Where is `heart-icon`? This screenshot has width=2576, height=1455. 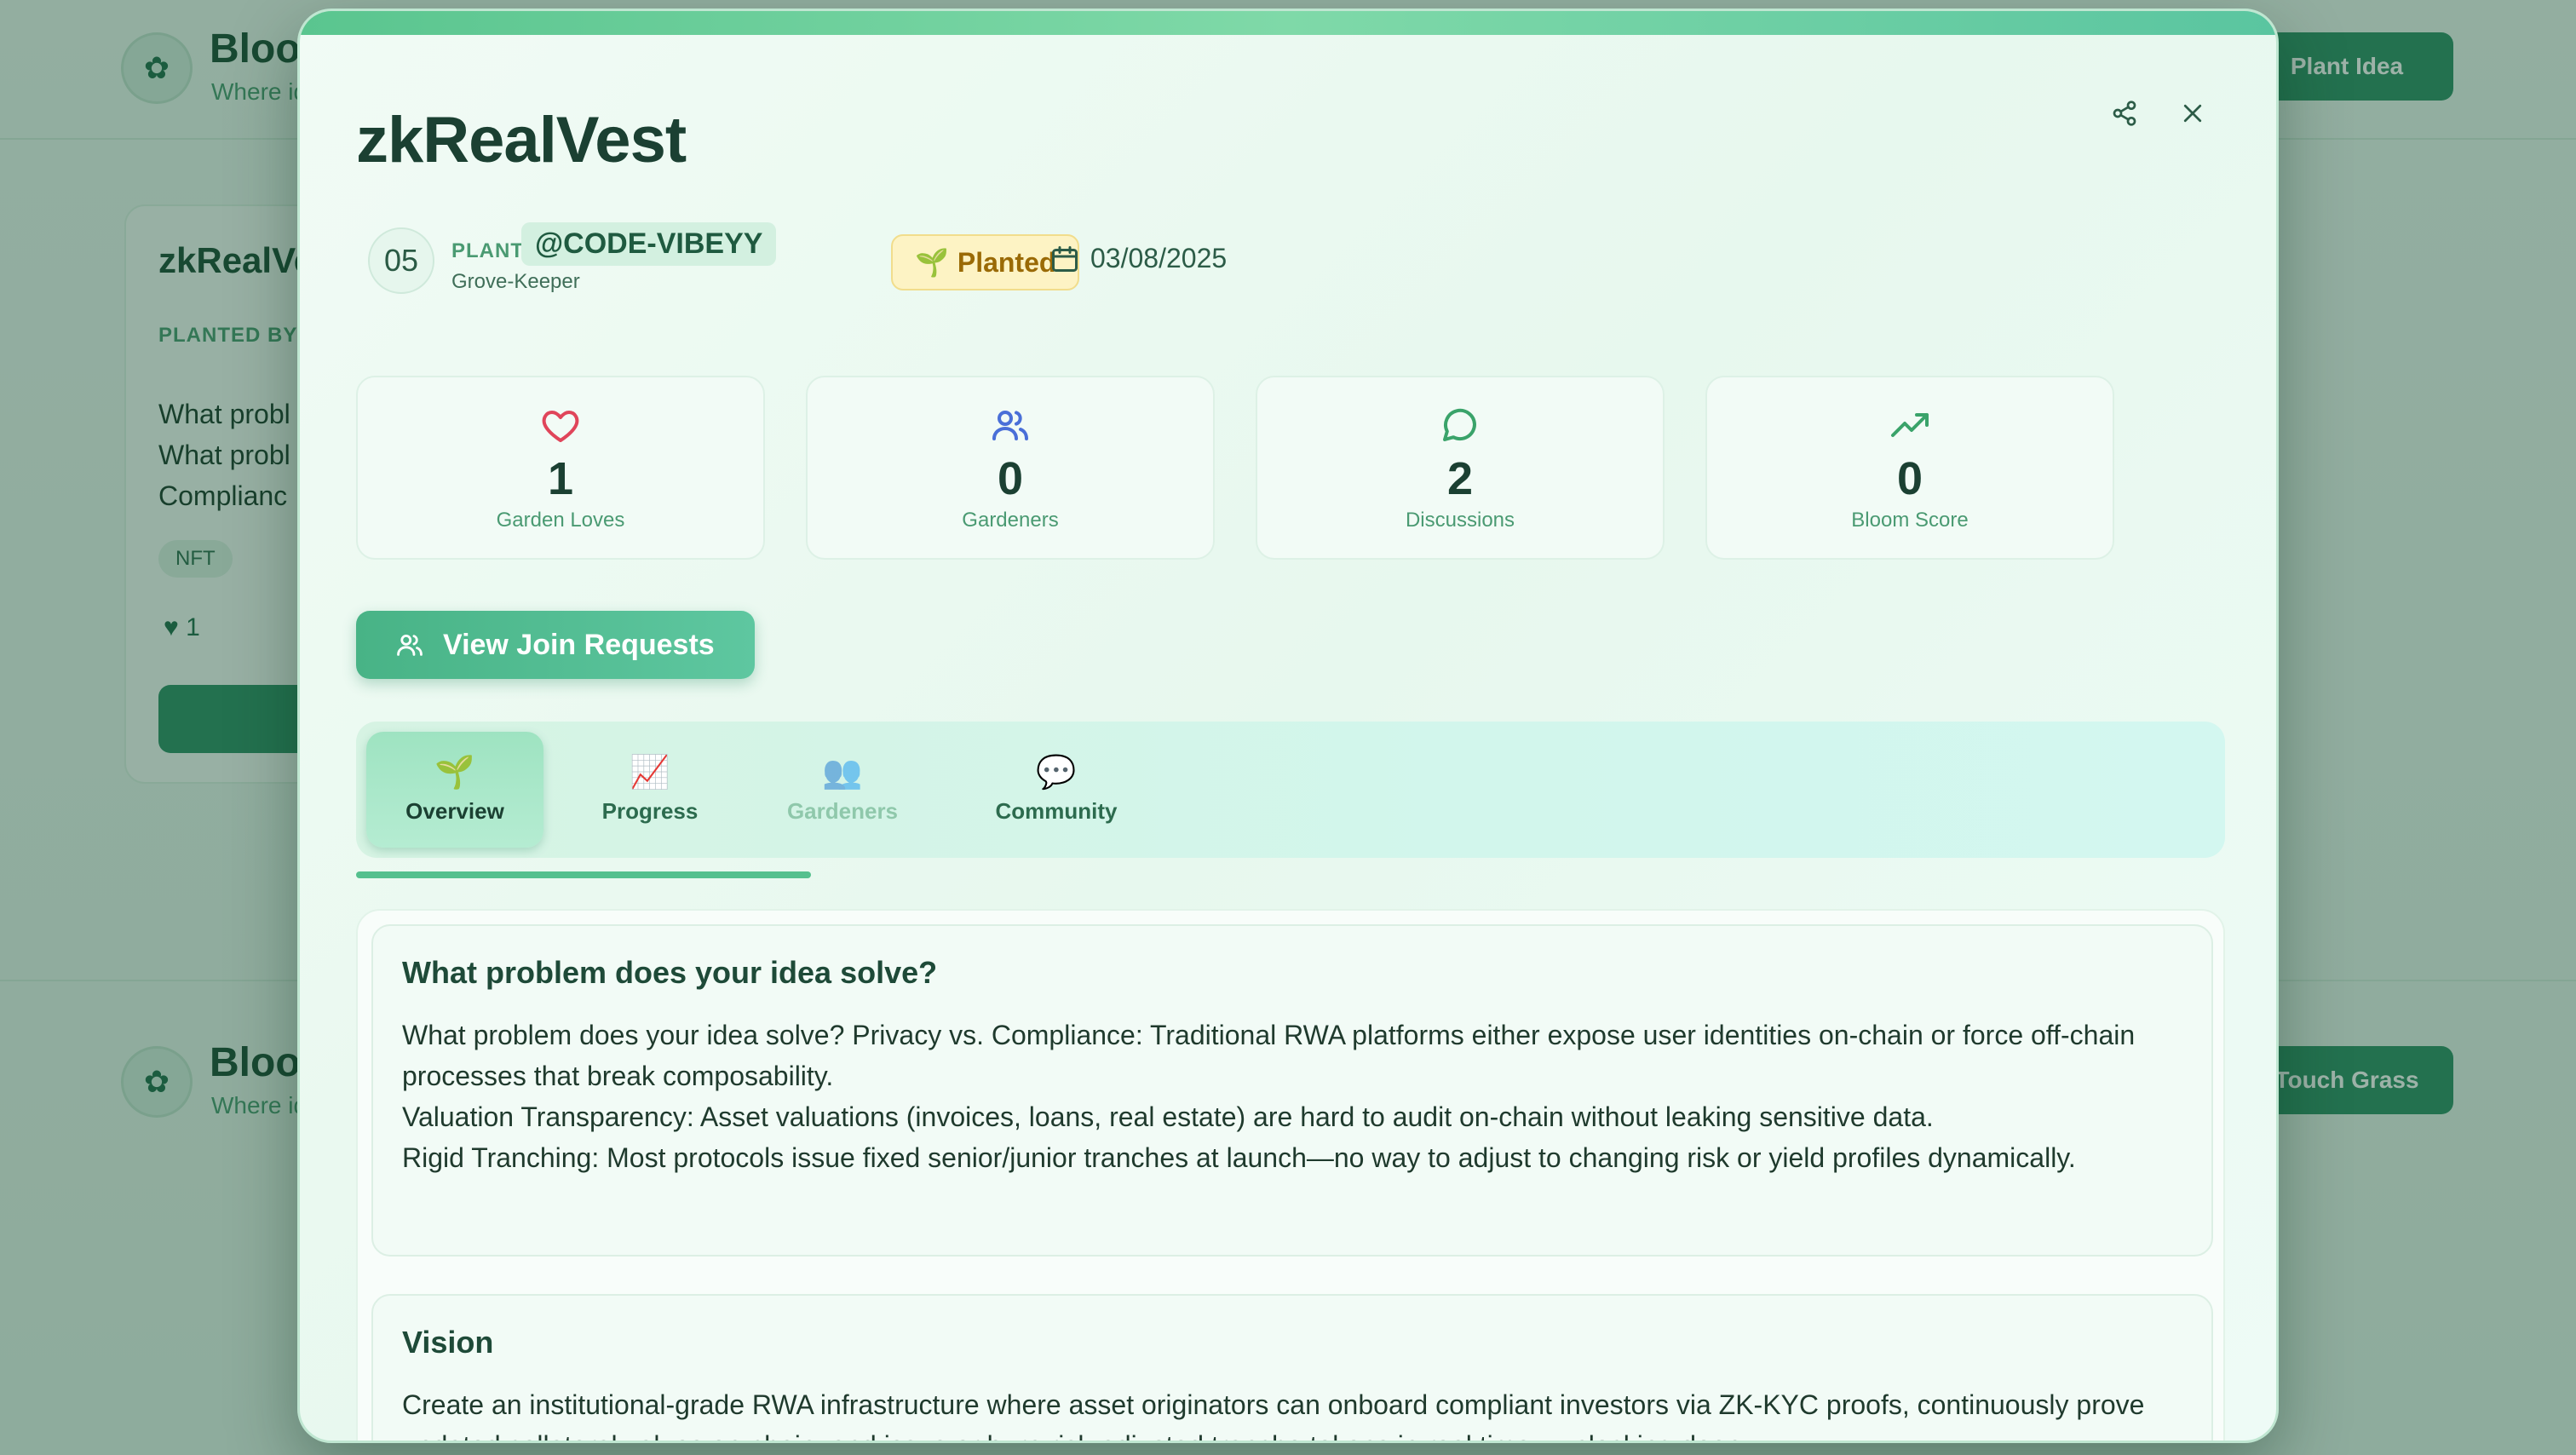
heart-icon is located at coordinates (560, 427).